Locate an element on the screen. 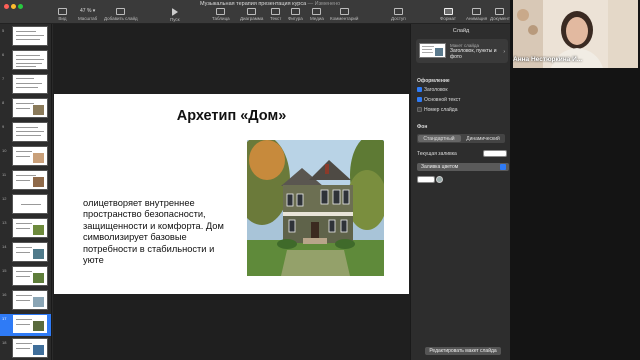 This screenshot has width=640, height=360. share-button: Доступ is located at coordinates (398, 14).